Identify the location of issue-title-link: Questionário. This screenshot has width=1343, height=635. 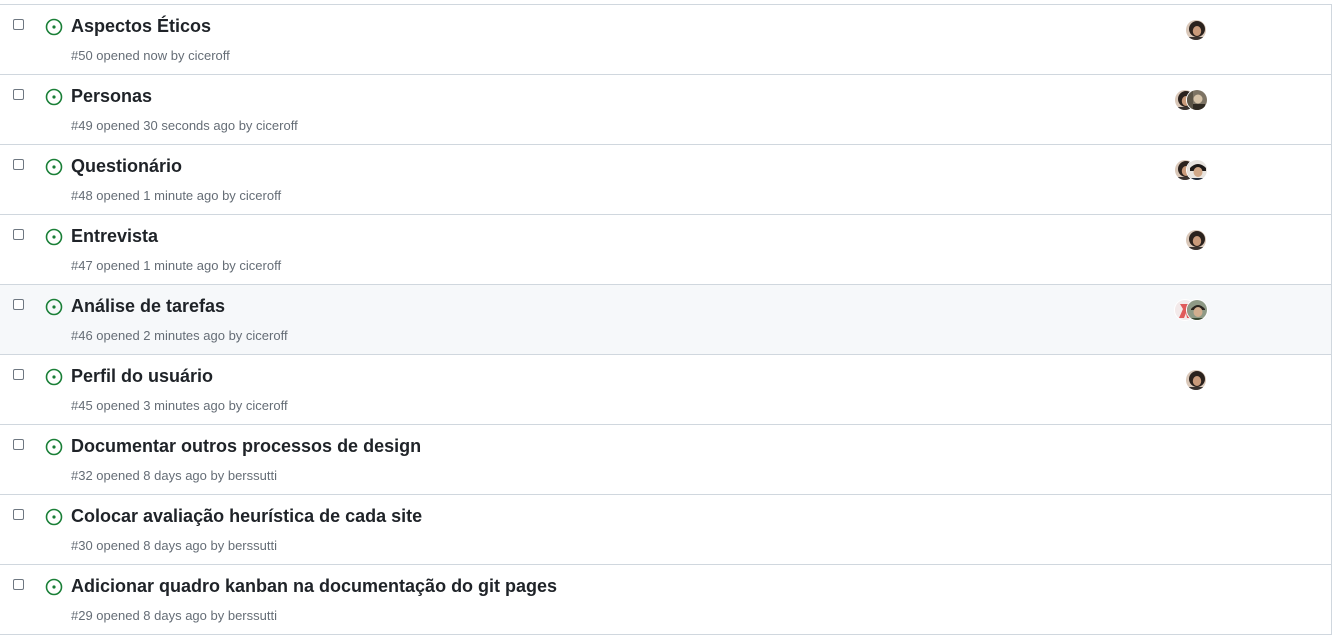
(126, 166).